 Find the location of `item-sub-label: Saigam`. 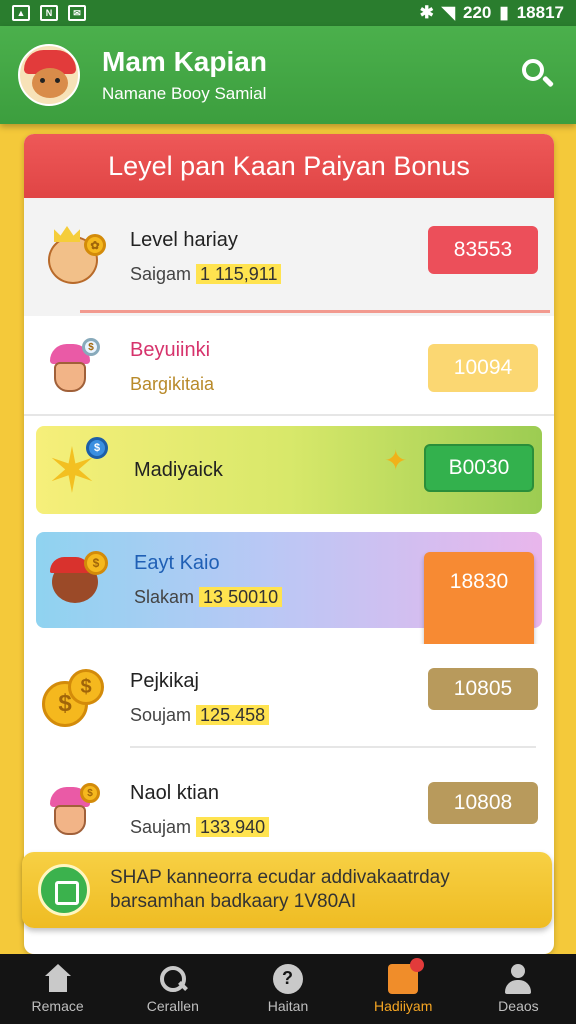

item-sub-label: Saigam is located at coordinates (161, 274).